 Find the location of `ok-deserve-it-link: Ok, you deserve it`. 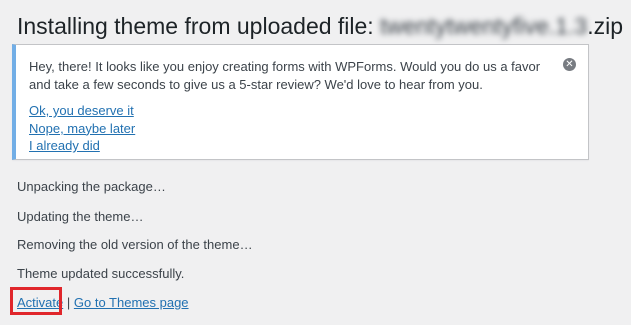

ok-deserve-it-link: Ok, you deserve it is located at coordinates (81, 110).